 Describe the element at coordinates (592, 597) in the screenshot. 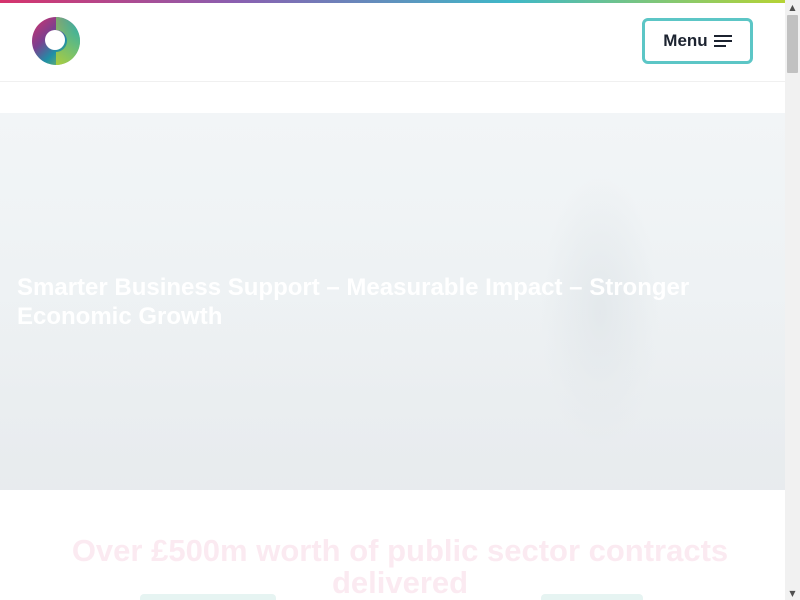

I see `stat-card-right` at that location.